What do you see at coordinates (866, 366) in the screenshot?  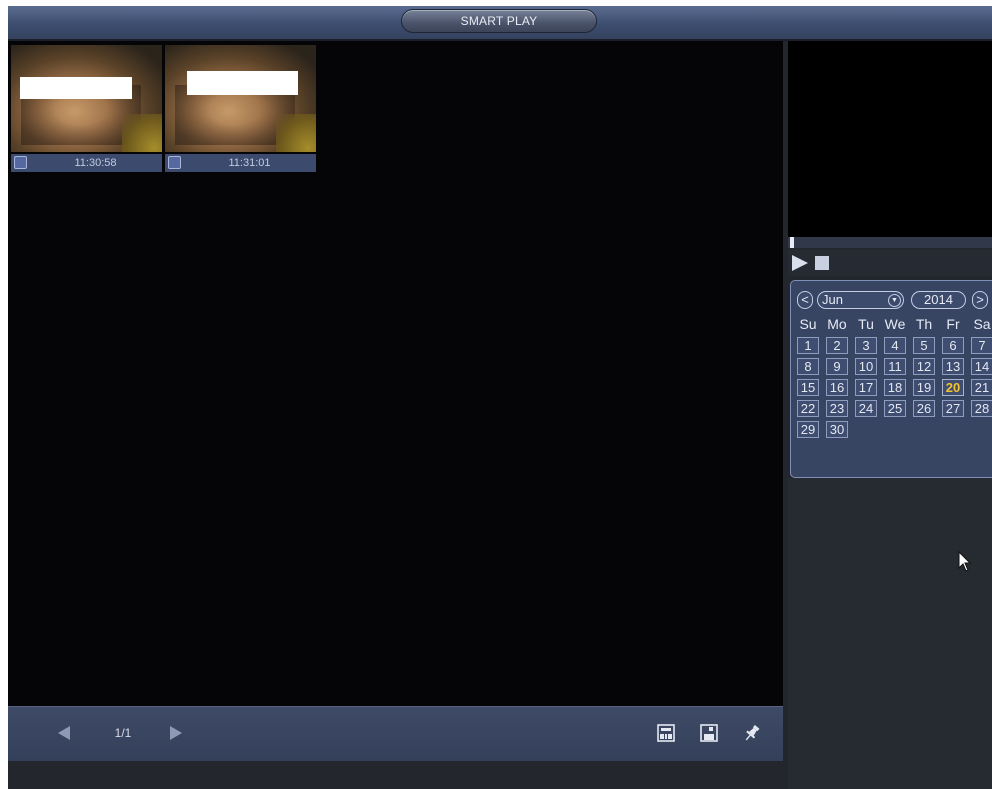 I see `calendar-day: 10` at bounding box center [866, 366].